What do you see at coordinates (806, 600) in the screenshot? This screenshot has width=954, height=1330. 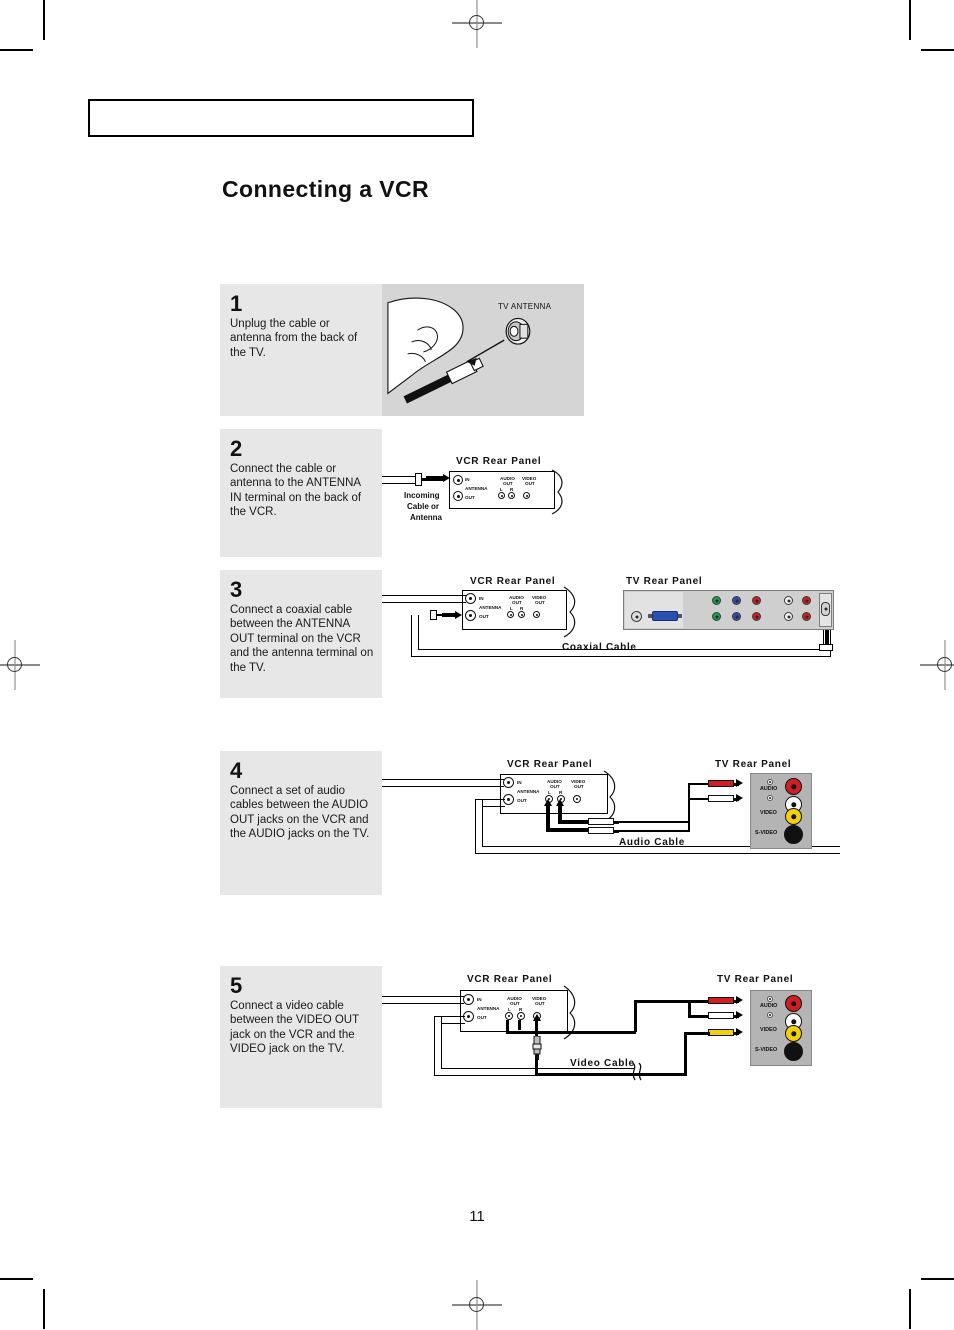 I see `audio-jack-right-top` at bounding box center [806, 600].